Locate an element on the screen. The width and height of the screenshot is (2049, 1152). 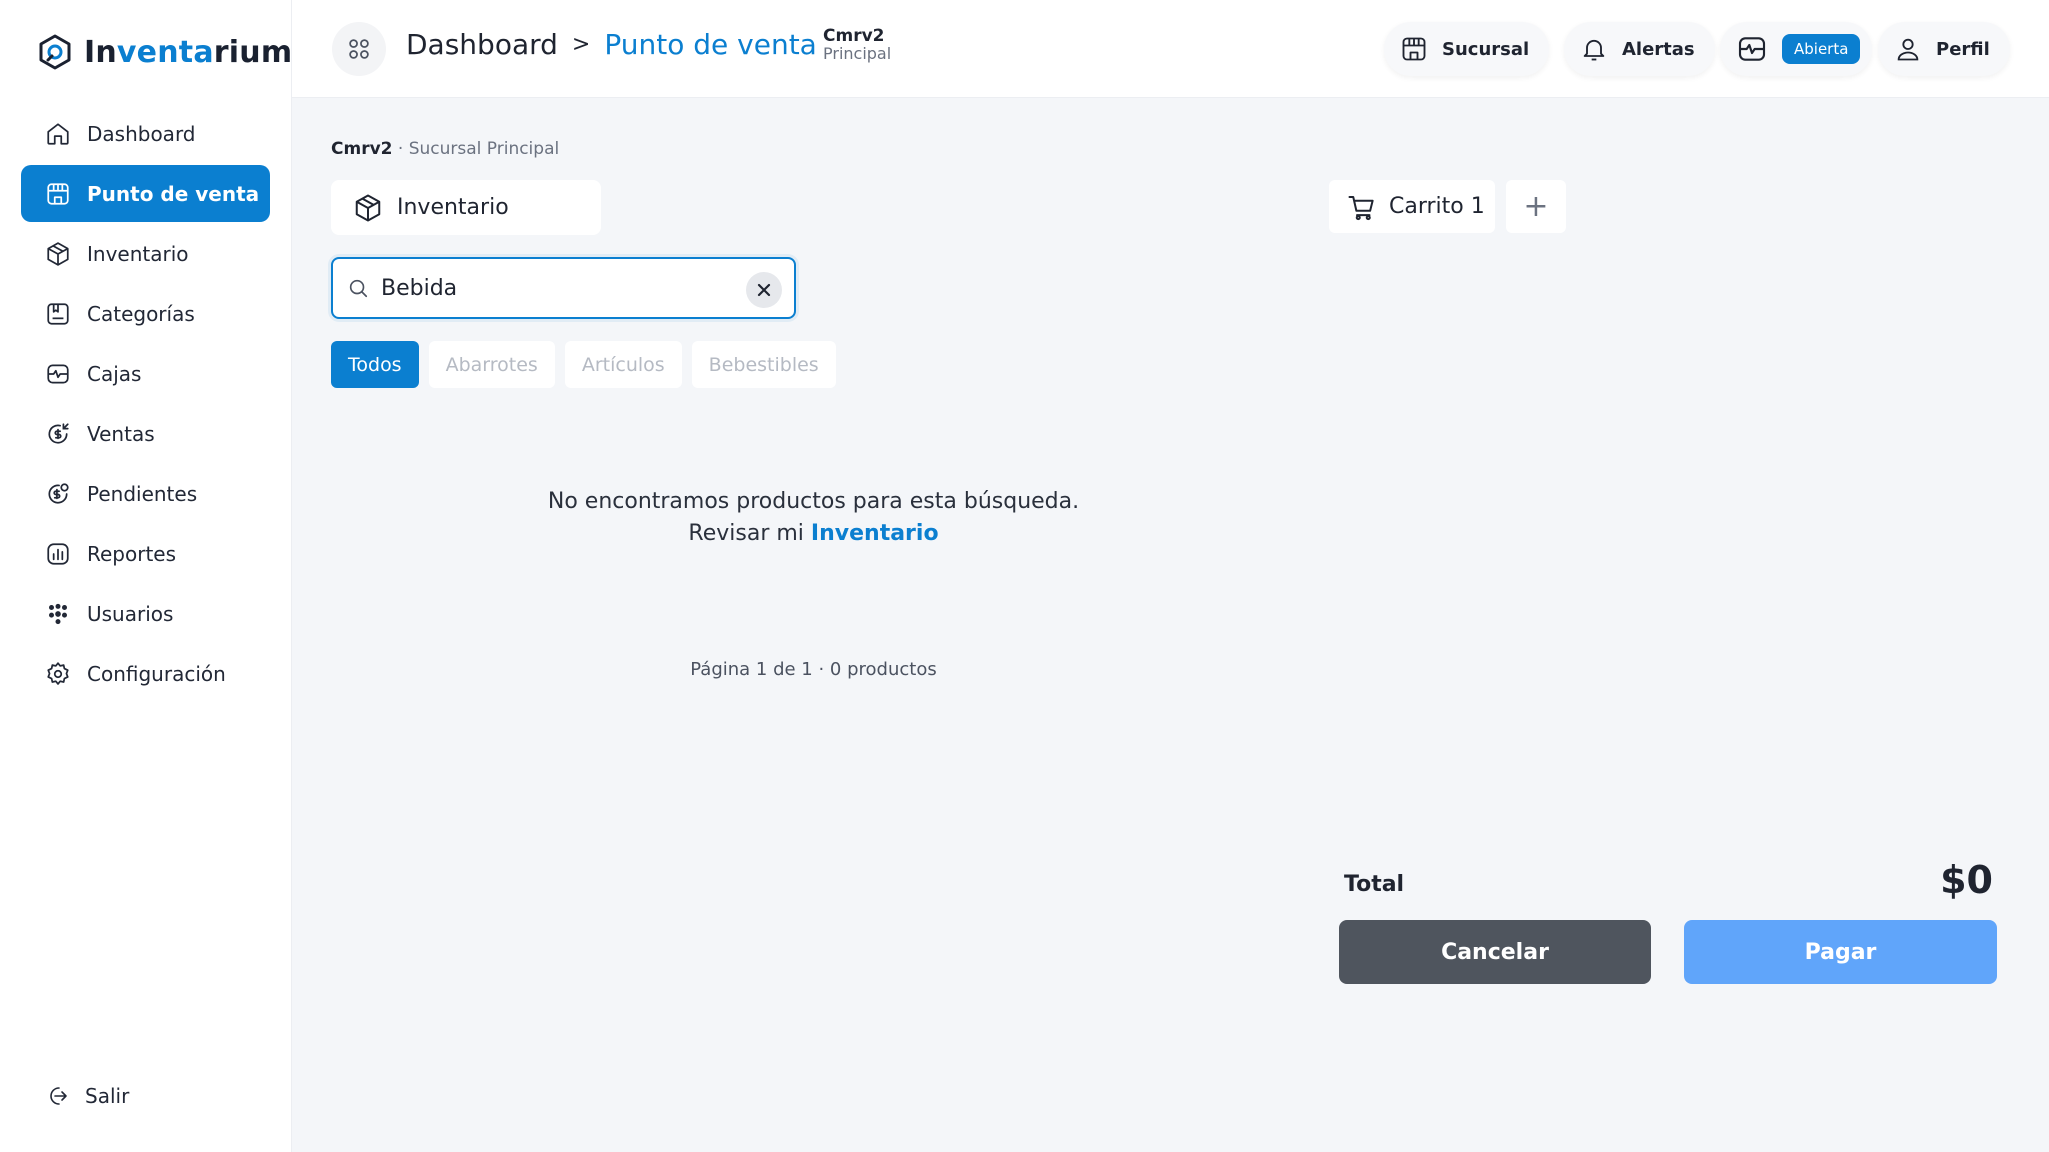
category-icon is located at coordinates (58, 313).